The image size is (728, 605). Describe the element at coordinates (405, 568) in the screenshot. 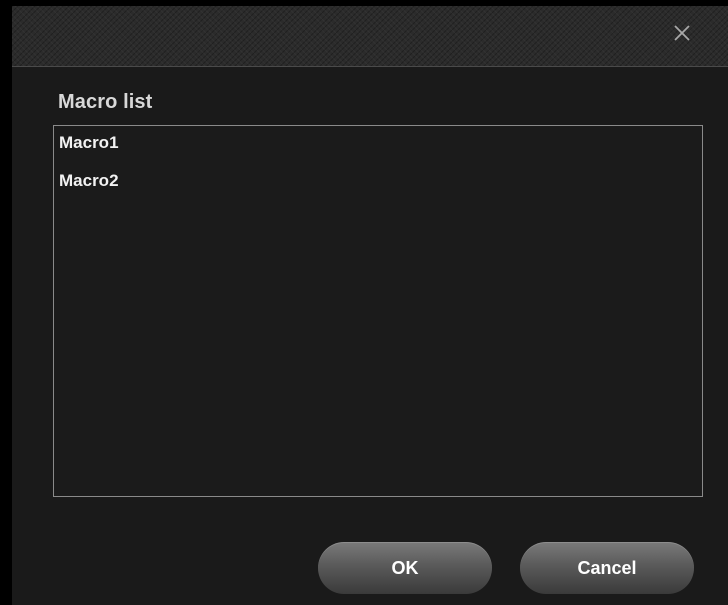

I see `ok-button: OK` at that location.